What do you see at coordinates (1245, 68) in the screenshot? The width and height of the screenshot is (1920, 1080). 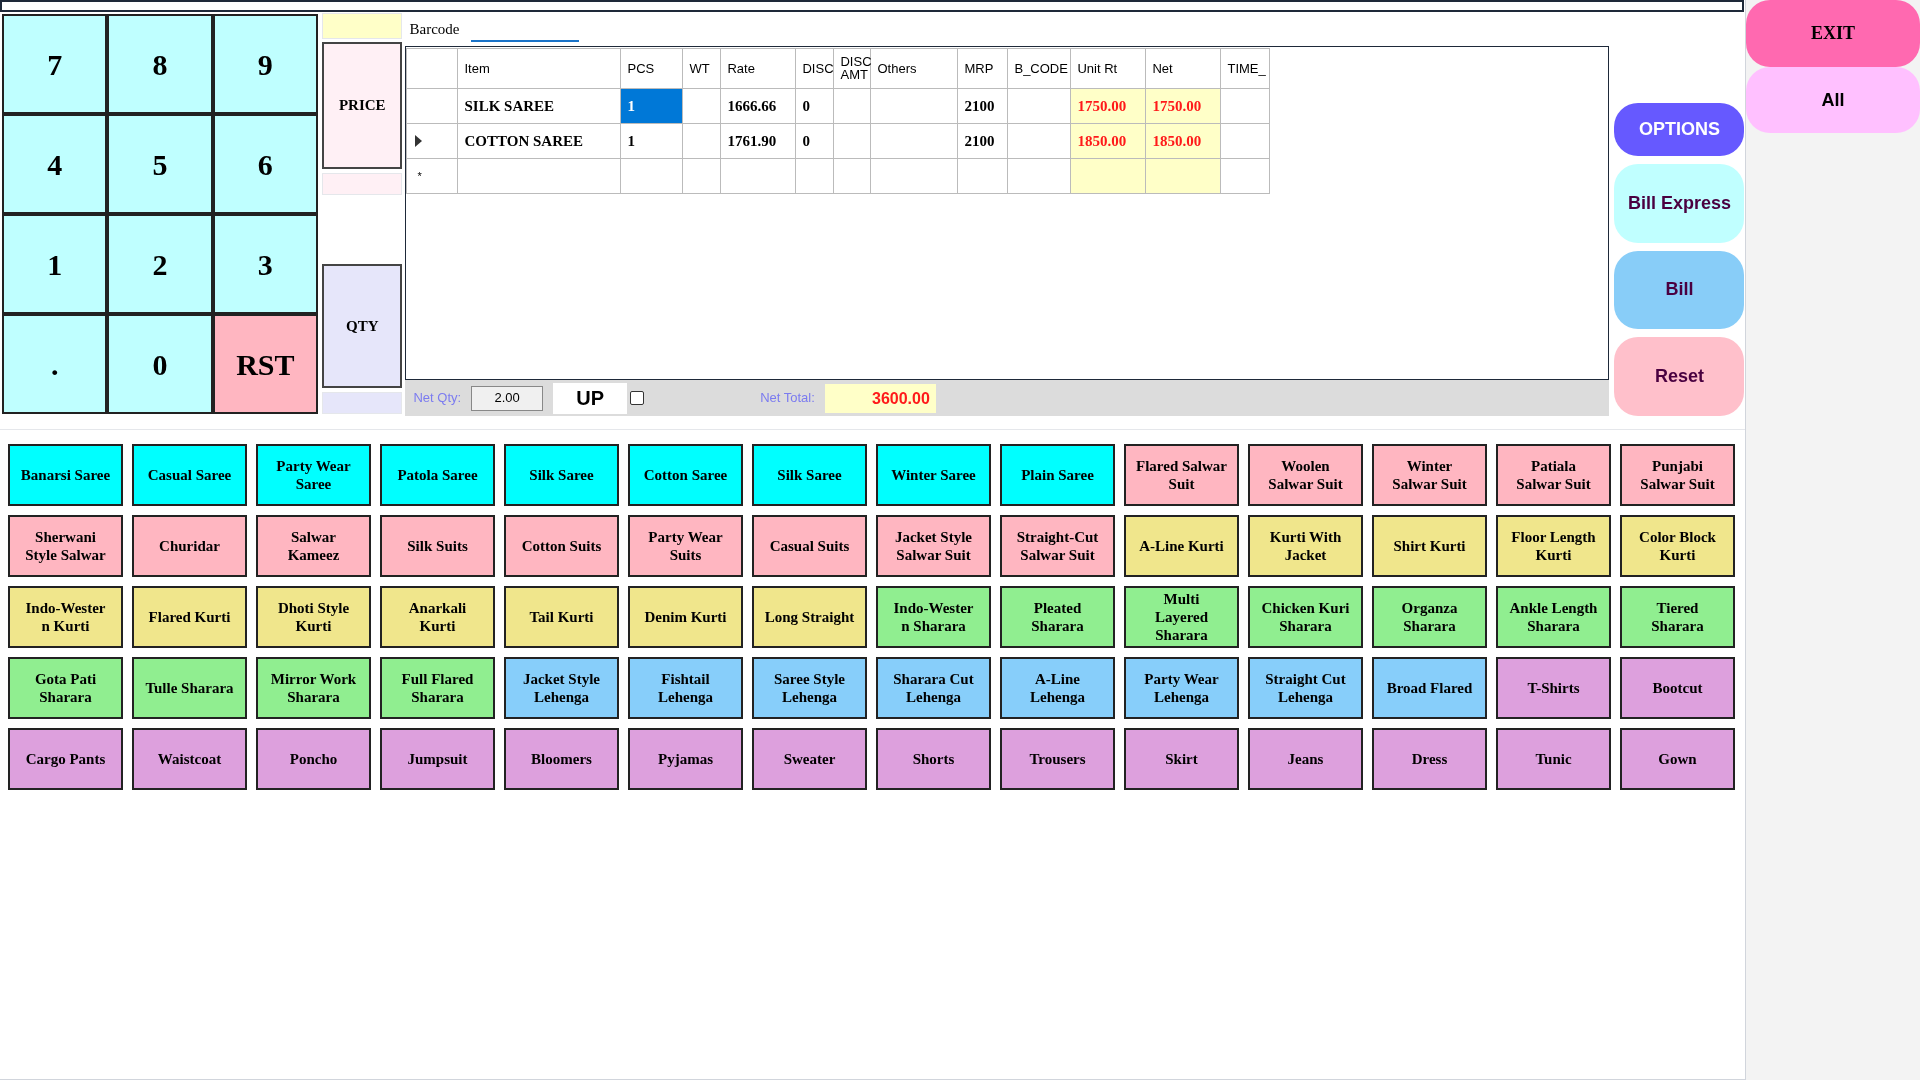 I see `column-header: TIME_` at bounding box center [1245, 68].